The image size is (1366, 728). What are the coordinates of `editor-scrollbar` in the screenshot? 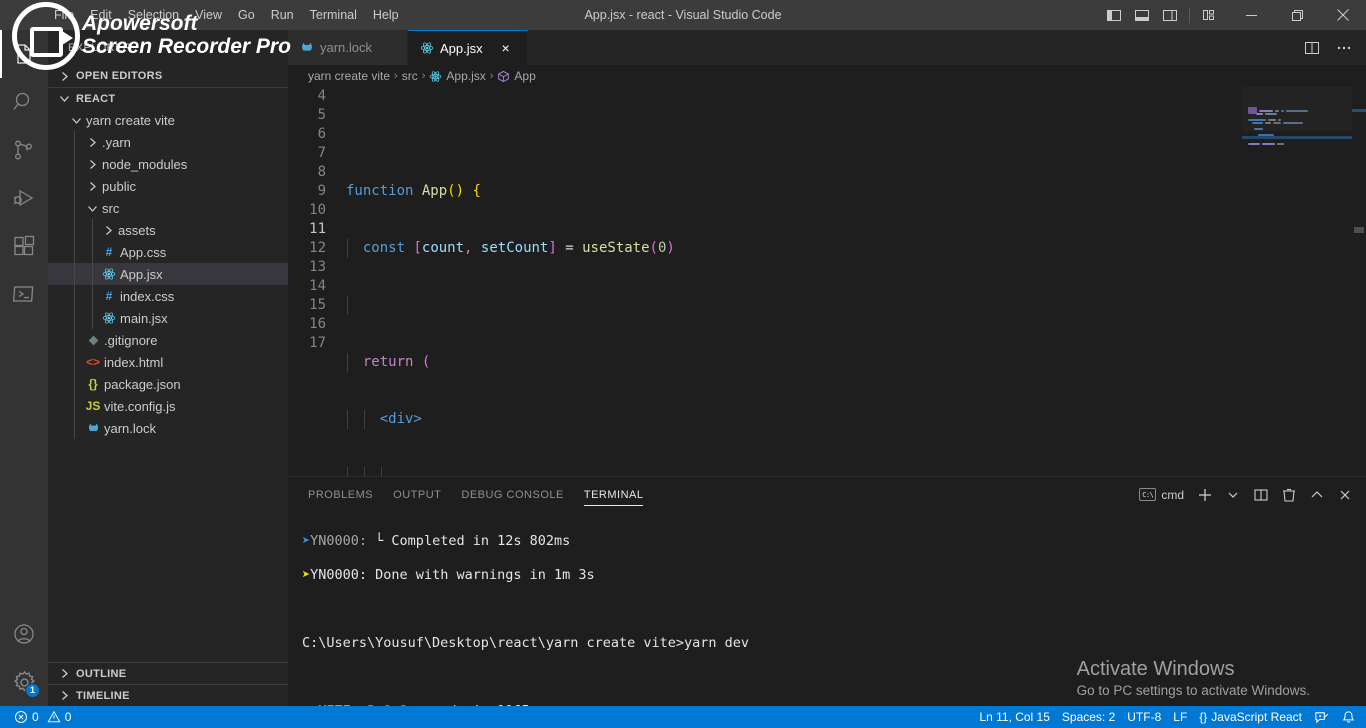 It's located at (1359, 281).